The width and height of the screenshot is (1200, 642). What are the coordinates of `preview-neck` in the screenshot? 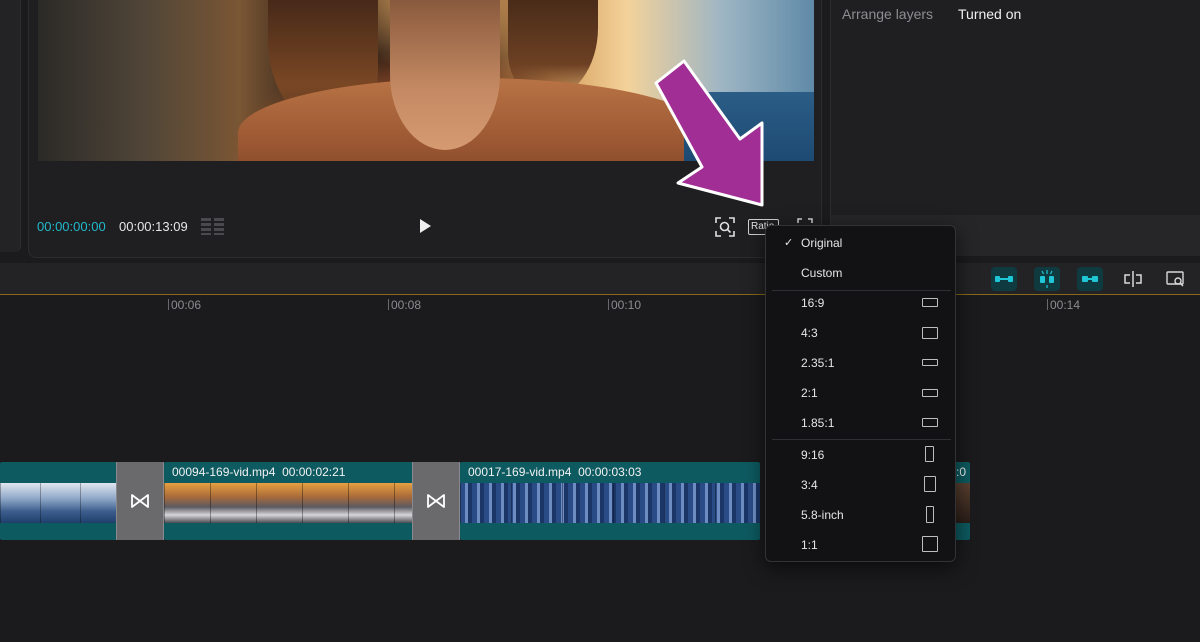 It's located at (445, 75).